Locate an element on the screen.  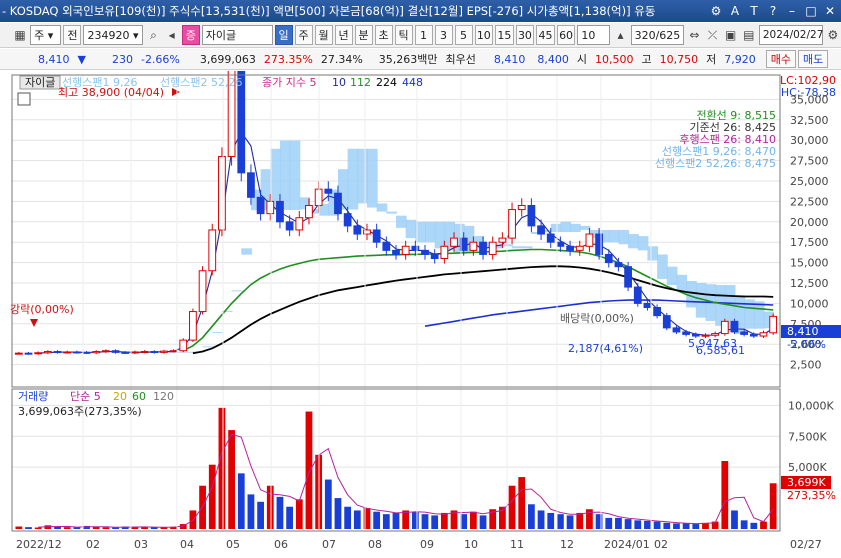
help-icon: ? is located at coordinates (773, 11).